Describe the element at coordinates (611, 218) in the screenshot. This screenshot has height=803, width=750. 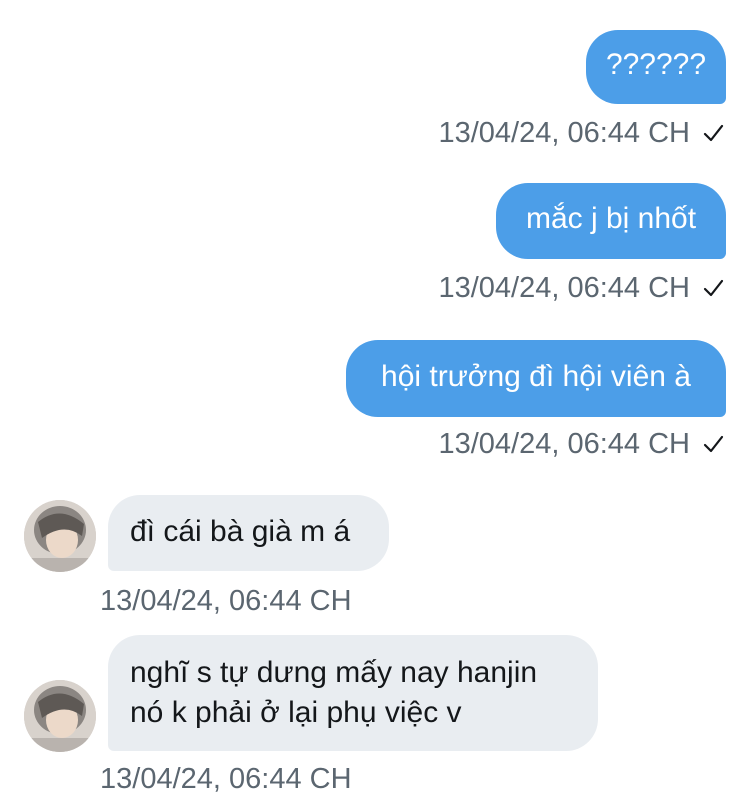
I see `message-text: mắc j bị nhốt` at that location.